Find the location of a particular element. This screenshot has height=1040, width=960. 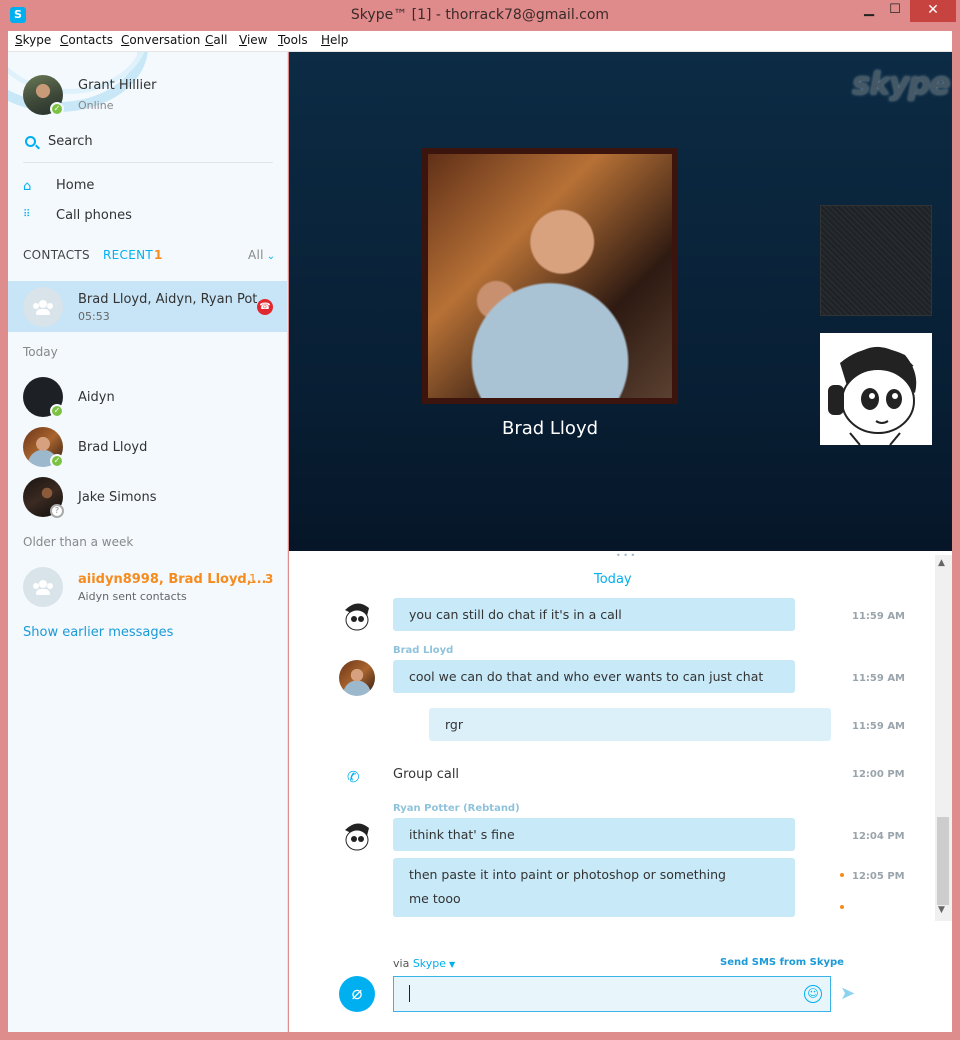

dialpad-icon: ⠿ is located at coordinates (26, 214).